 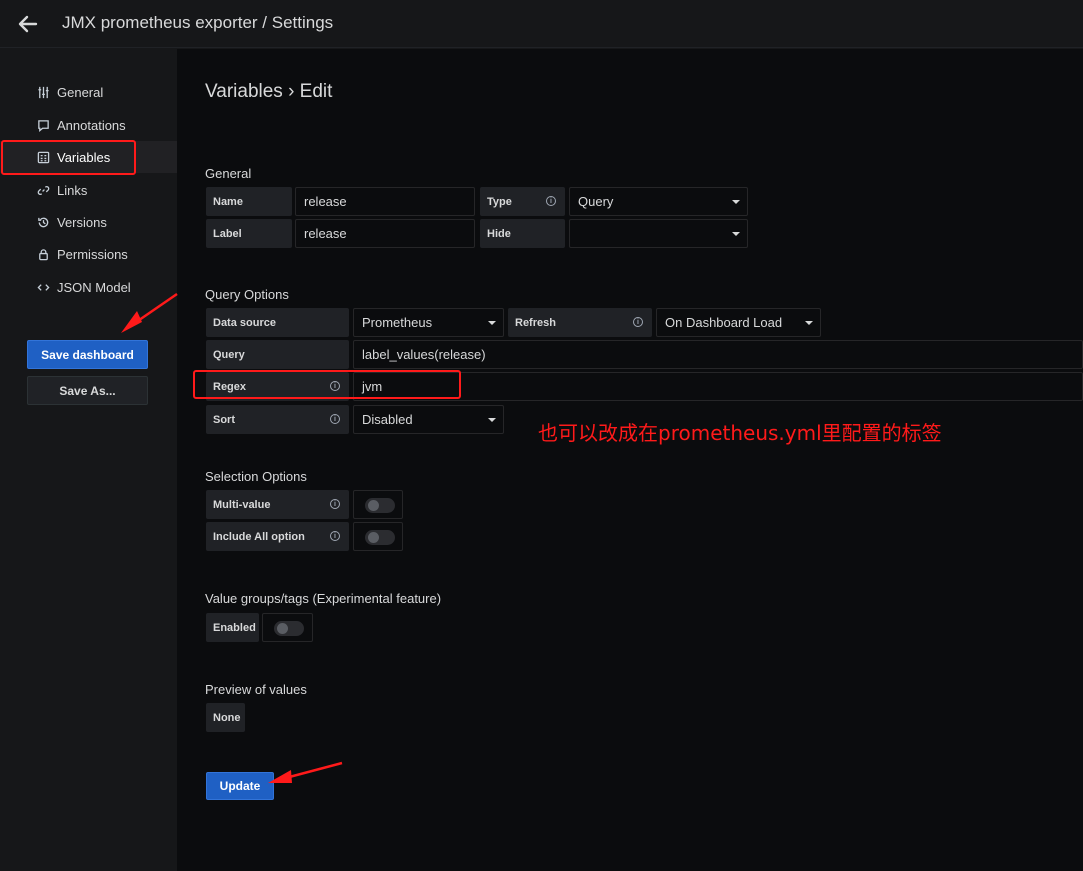 What do you see at coordinates (242, 504) in the screenshot?
I see `multi-value-label-text: Multi-value` at bounding box center [242, 504].